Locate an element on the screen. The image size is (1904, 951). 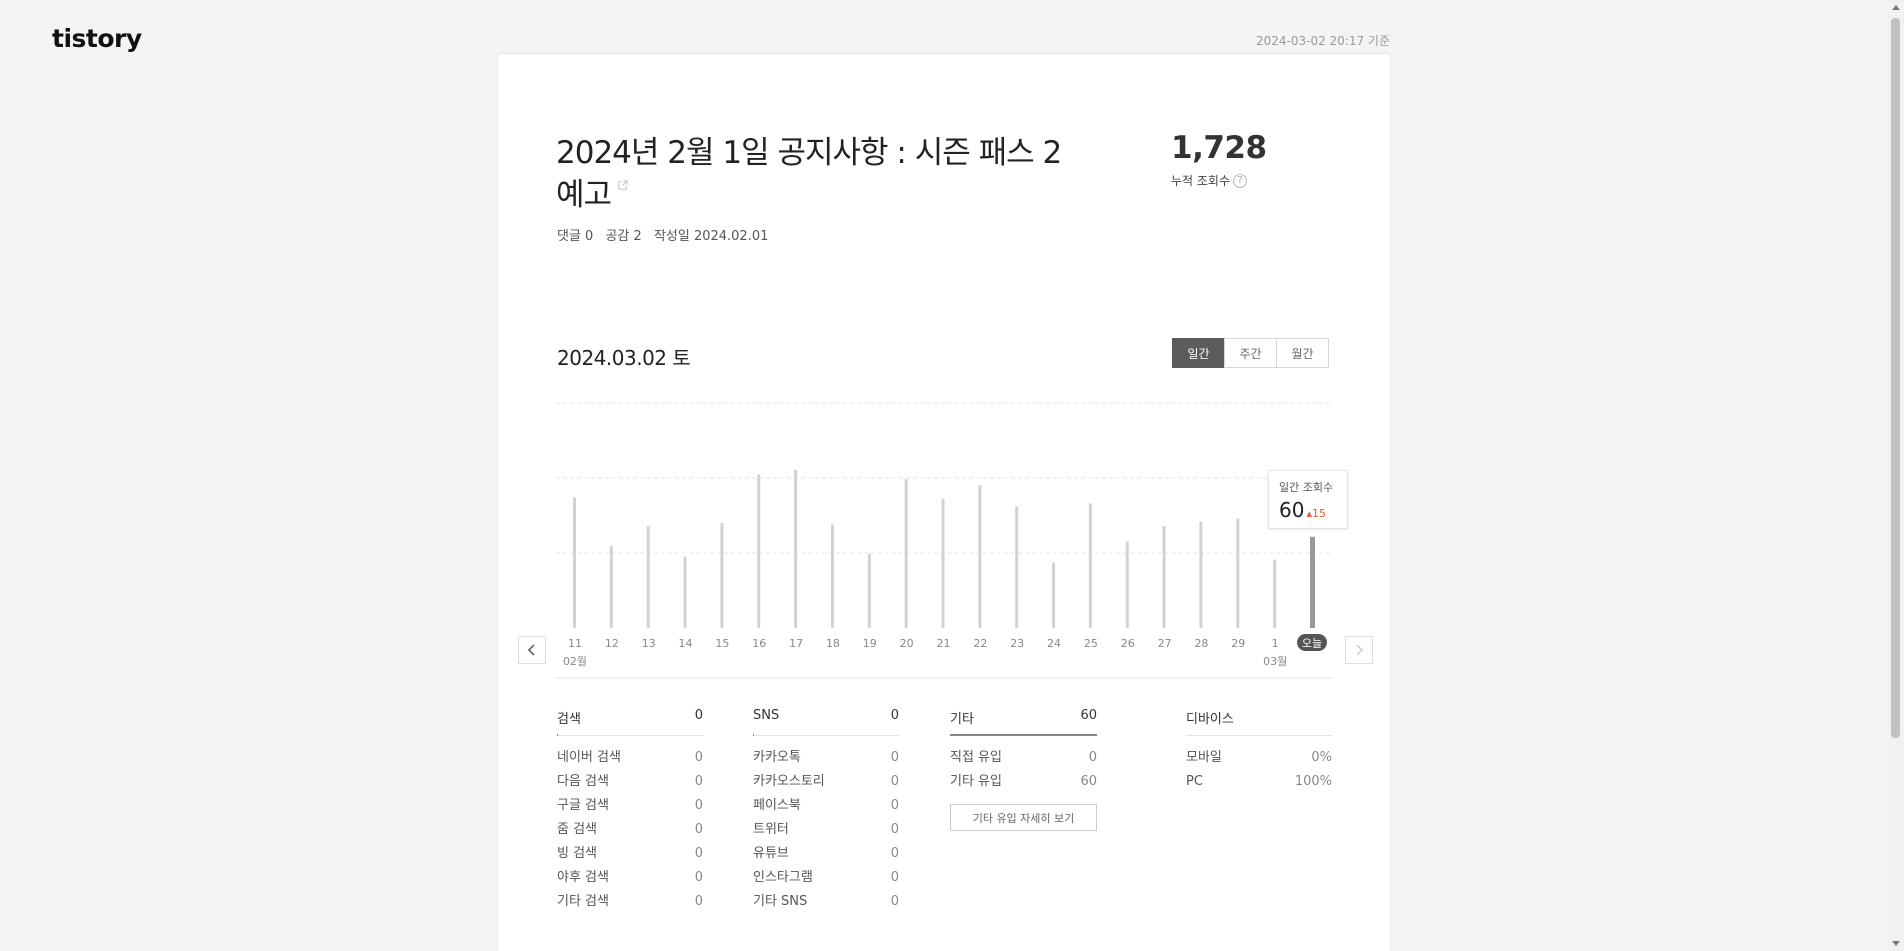
device-row: PC 100% is located at coordinates (1259, 781).